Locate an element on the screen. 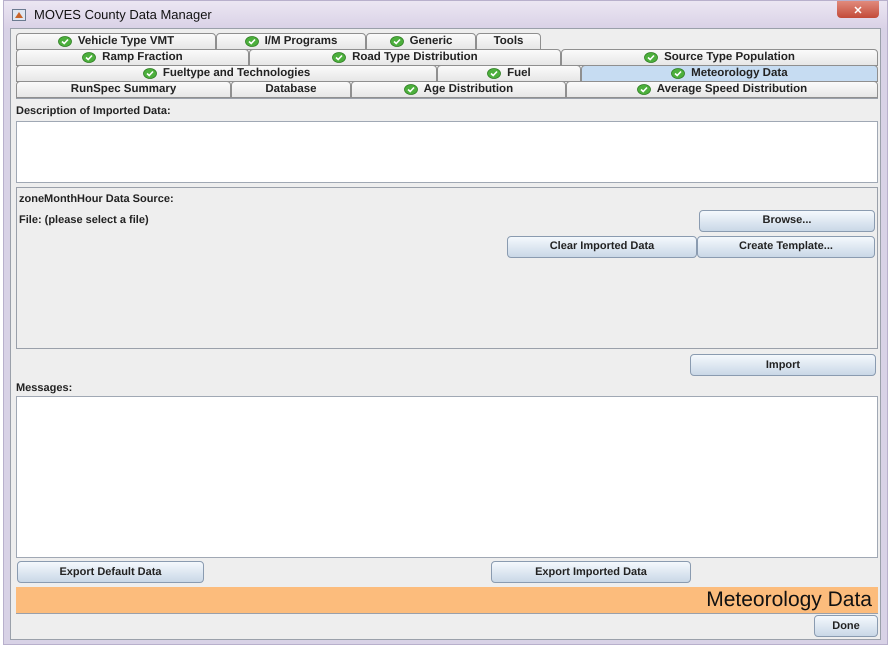  button: Done is located at coordinates (846, 626).